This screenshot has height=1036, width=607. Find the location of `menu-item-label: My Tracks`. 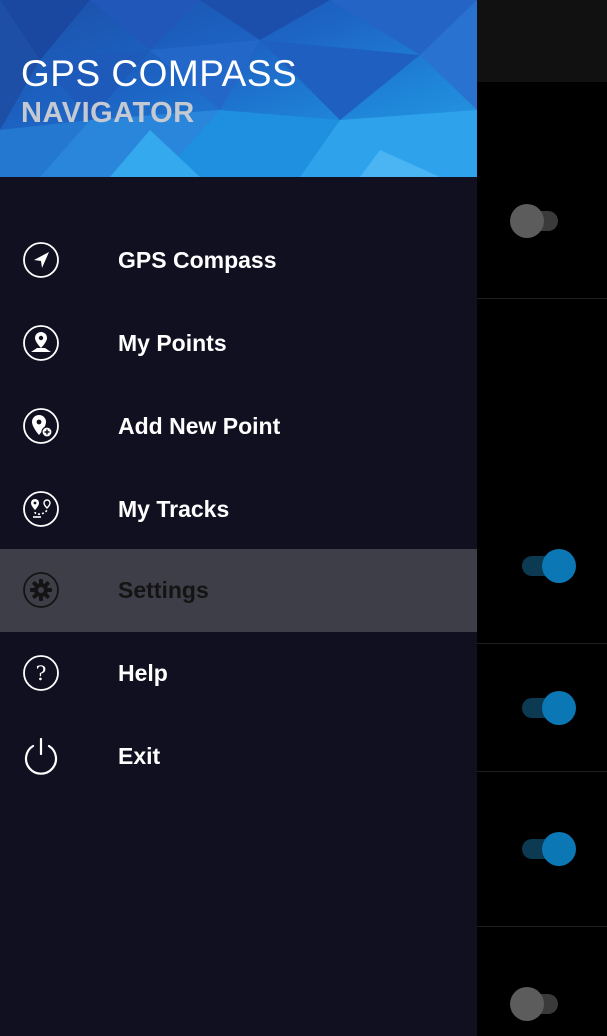

menu-item-label: My Tracks is located at coordinates (174, 509).